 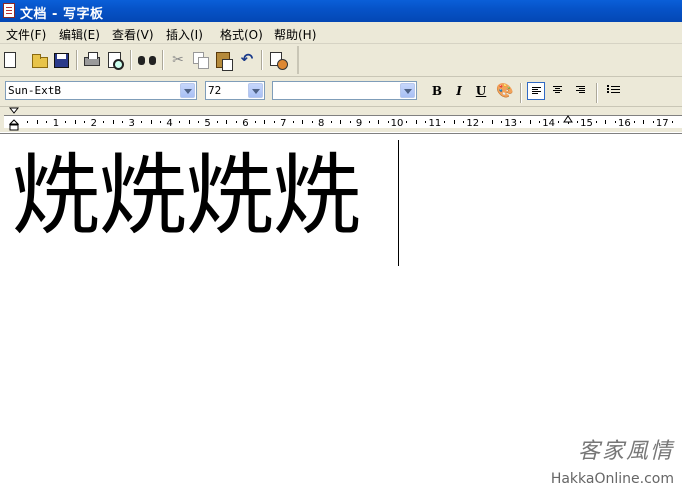 What do you see at coordinates (101, 90) in the screenshot?
I see `font-name-select: Sun-ExtB` at bounding box center [101, 90].